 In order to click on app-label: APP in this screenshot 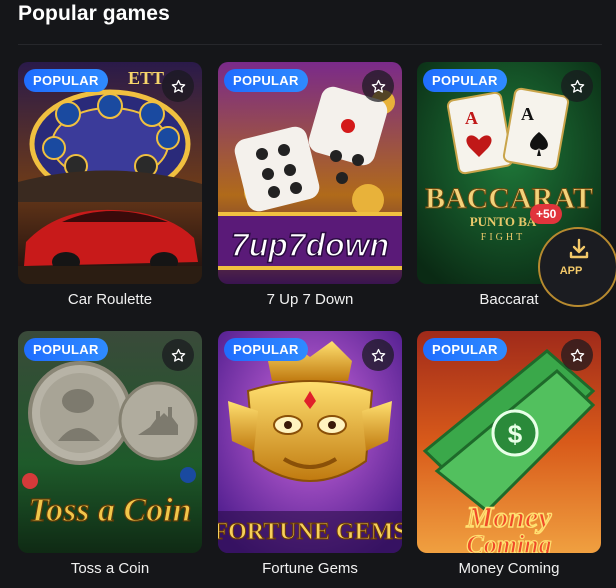, I will do `click(571, 271)`.